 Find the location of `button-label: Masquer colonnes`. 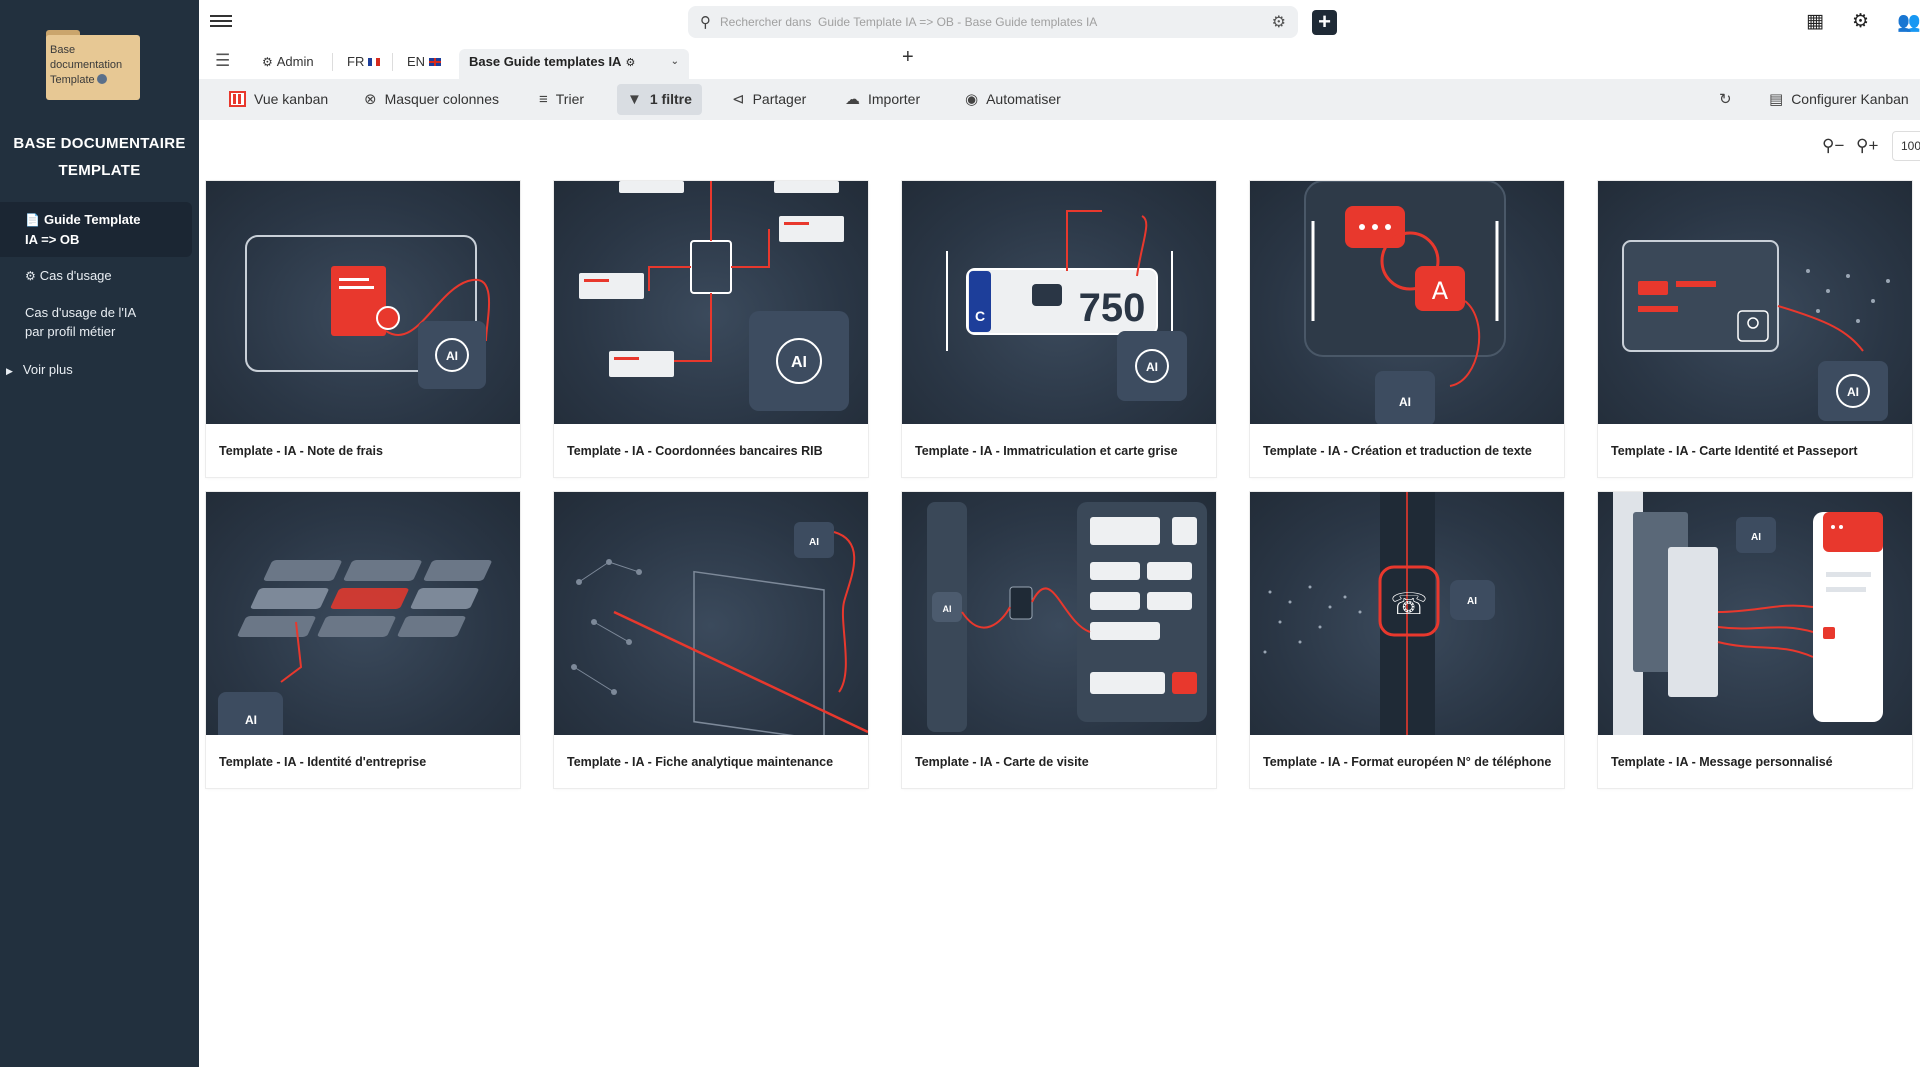

button-label: Masquer colonnes is located at coordinates (441, 99).